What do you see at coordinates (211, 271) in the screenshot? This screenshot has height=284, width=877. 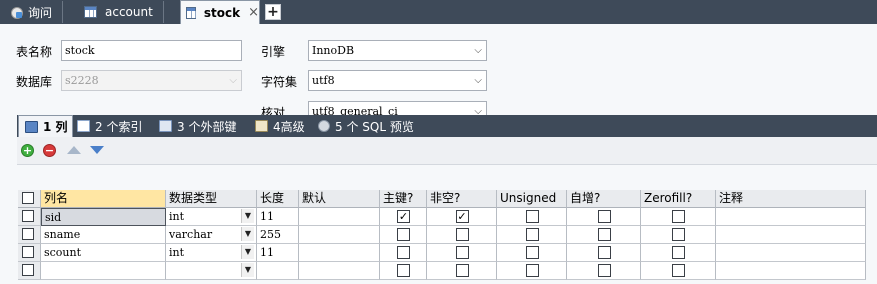 I see `data-type-cell: ▼` at bounding box center [211, 271].